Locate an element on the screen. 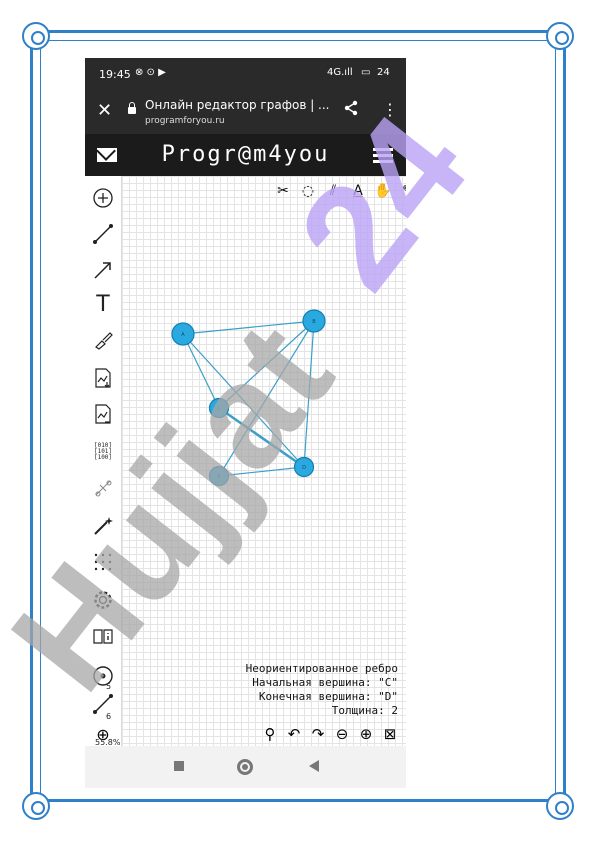 The height and width of the screenshot is (842, 596). image-import-icon is located at coordinates (103, 414).